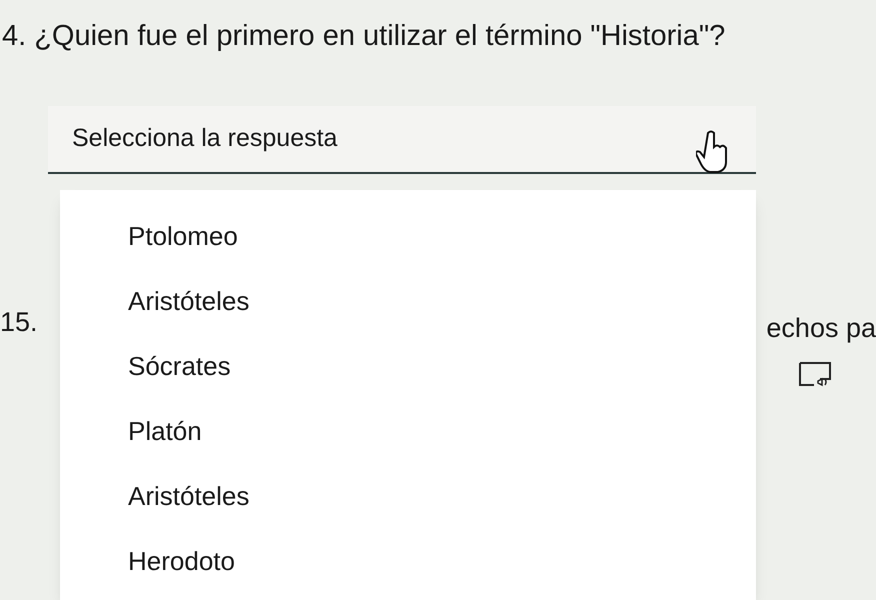 The height and width of the screenshot is (600, 876). I want to click on question-text: ¿Quien fue el primero en utilizar el término "Historia"?, so click(380, 36).